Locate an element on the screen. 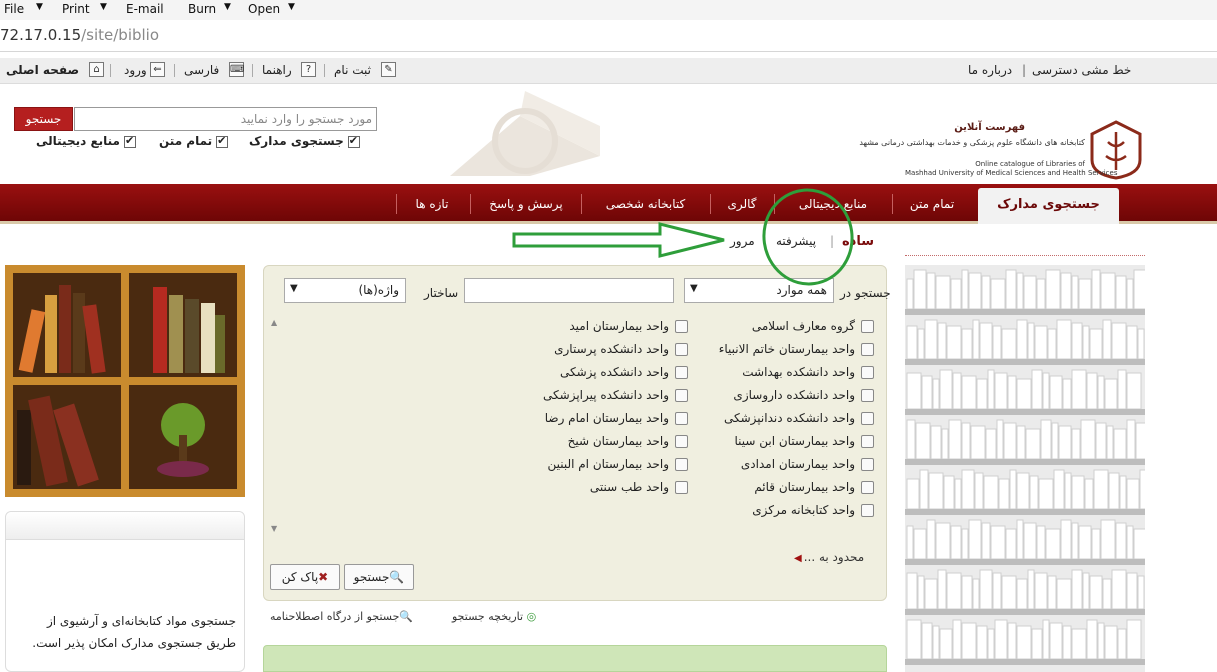 The height and width of the screenshot is (672, 1217). home-link: صفحه اصلی is located at coordinates (42, 70).